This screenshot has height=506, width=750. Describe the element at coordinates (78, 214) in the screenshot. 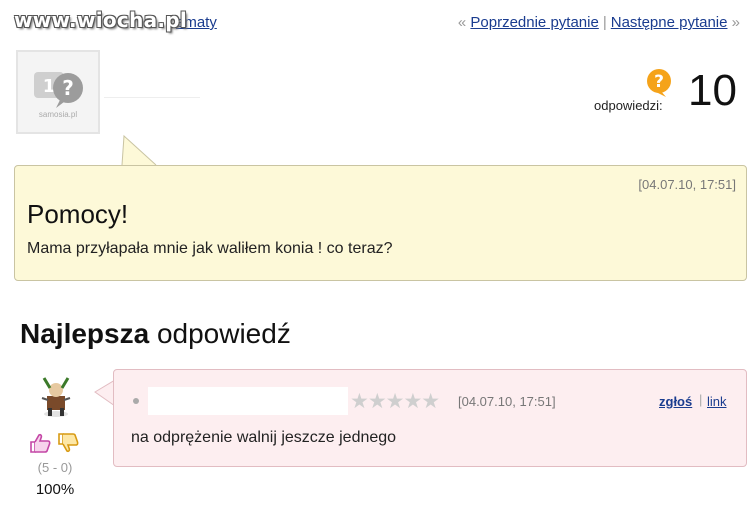

I see `question-title: Pomocy!` at that location.